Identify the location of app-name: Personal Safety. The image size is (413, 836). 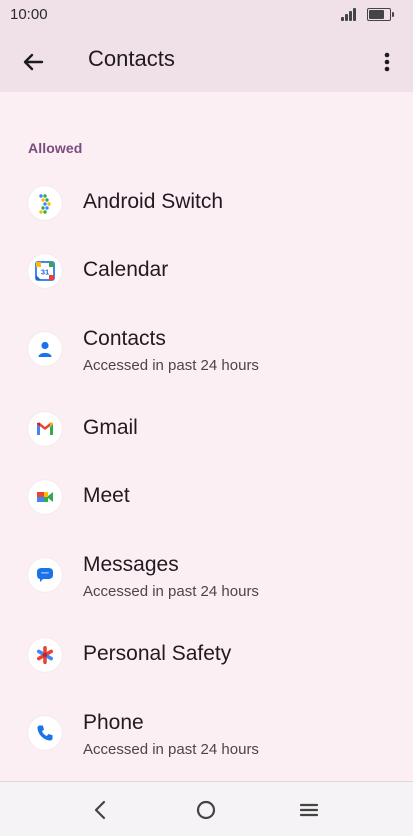
(157, 653).